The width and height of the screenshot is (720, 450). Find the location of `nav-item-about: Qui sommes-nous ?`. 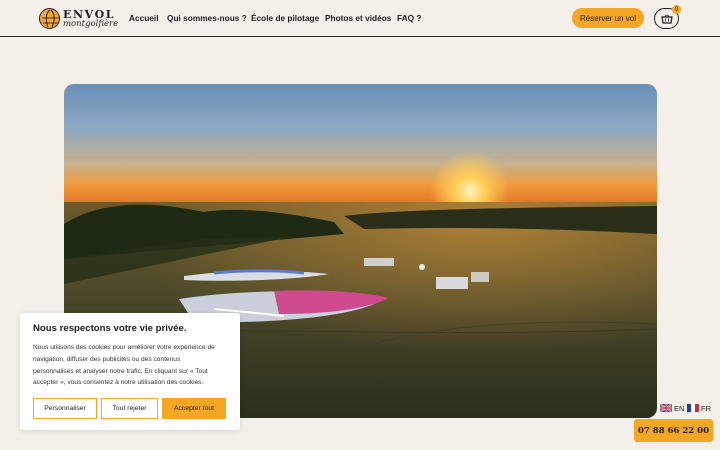

nav-item-about: Qui sommes-nous ? is located at coordinates (207, 18).